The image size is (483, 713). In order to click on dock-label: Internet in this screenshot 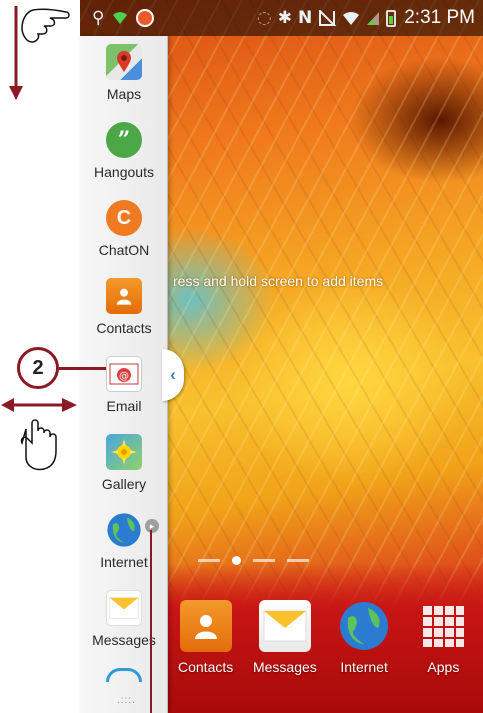, I will do `click(364, 667)`.